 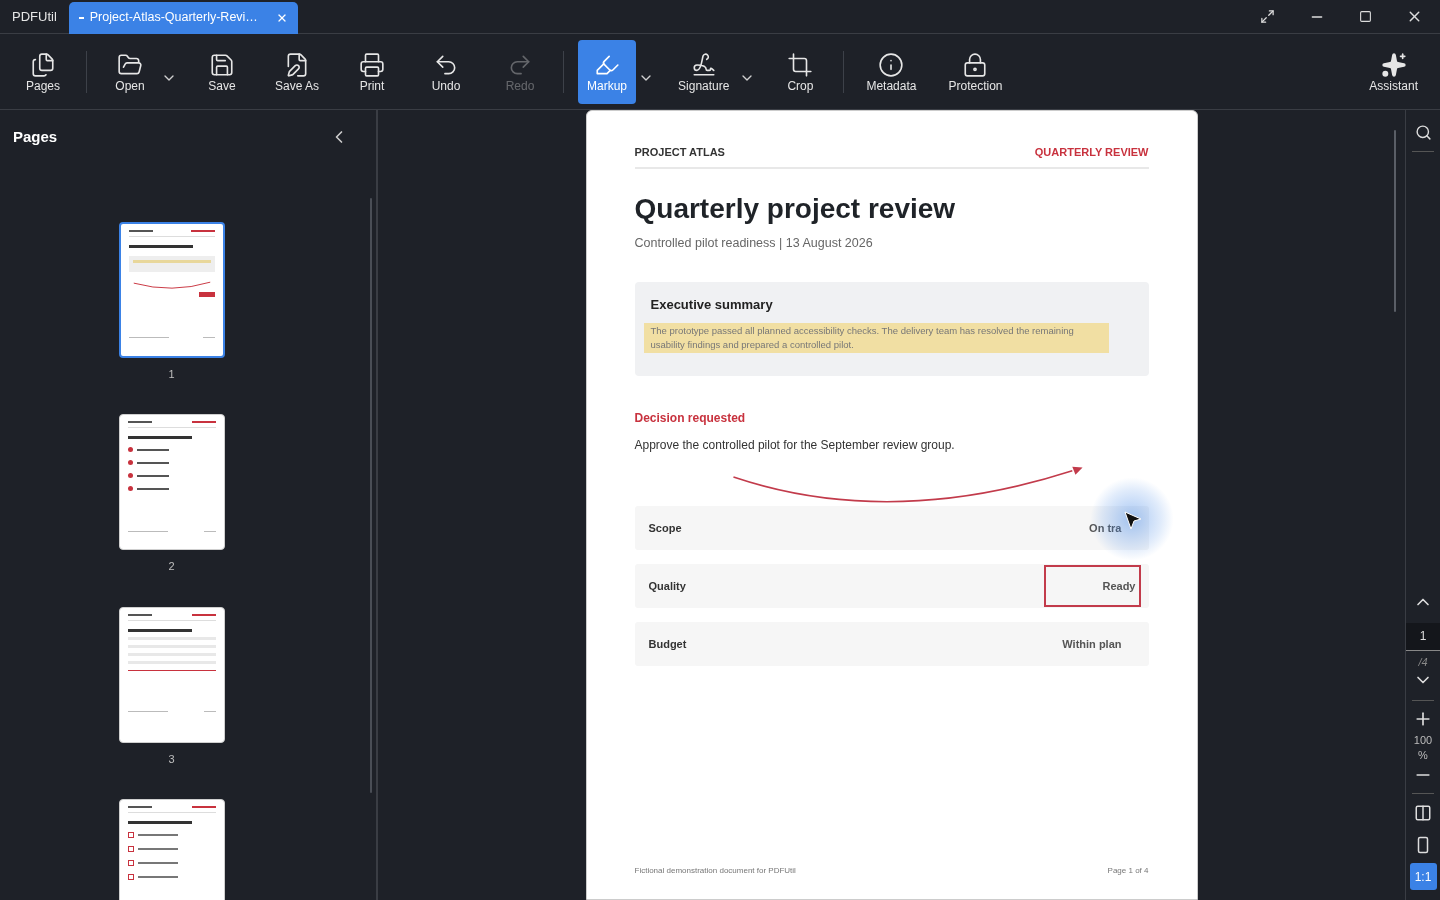 I want to click on sidebar-title: Pages, so click(x=35, y=137).